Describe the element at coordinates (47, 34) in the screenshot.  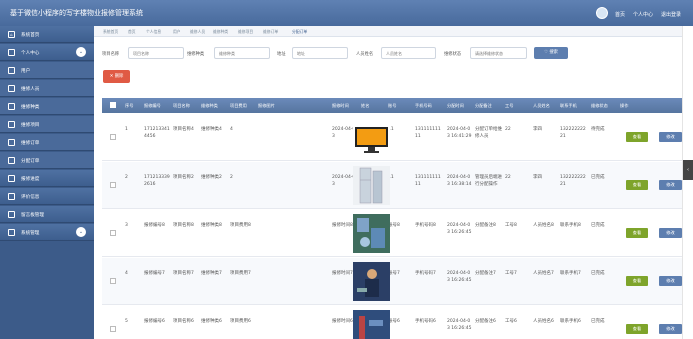
I see `sidebar-item-home: ⌂ 系统首页` at that location.